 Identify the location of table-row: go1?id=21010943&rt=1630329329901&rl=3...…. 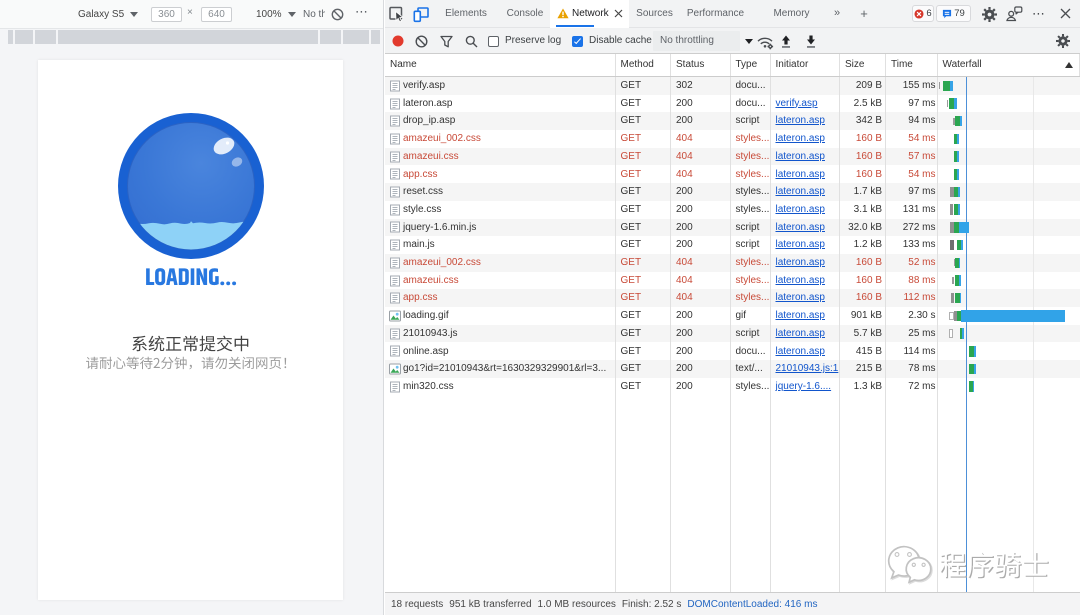
(732, 369).